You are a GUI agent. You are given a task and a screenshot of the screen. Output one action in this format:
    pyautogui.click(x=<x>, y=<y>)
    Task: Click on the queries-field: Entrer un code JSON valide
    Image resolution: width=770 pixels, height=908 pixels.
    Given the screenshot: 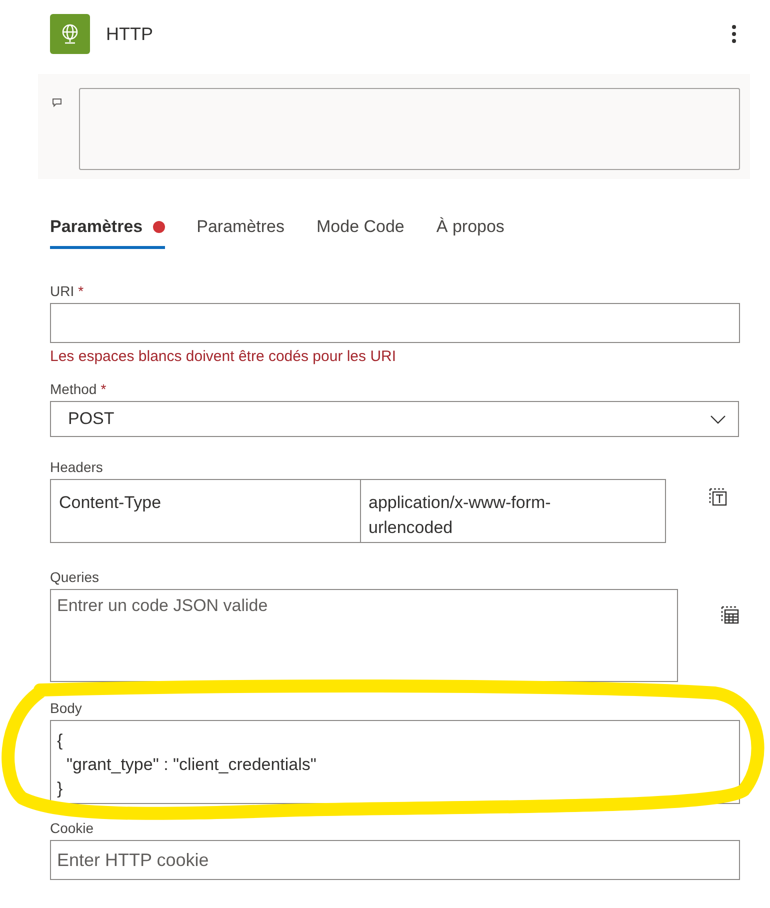 What is the action you would take?
    pyautogui.click(x=364, y=635)
    